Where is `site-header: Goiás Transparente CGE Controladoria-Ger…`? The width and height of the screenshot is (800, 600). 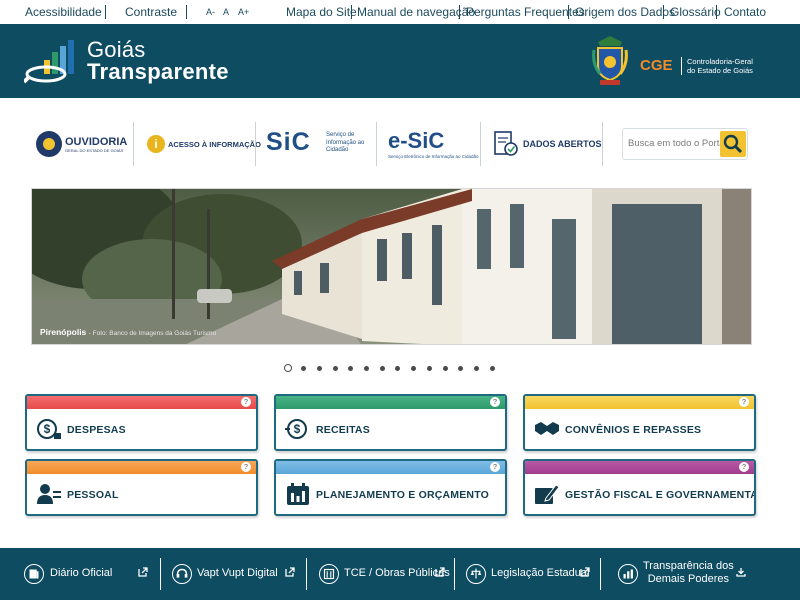
site-header: Goiás Transparente CGE Controladoria-Ger… is located at coordinates (400, 61).